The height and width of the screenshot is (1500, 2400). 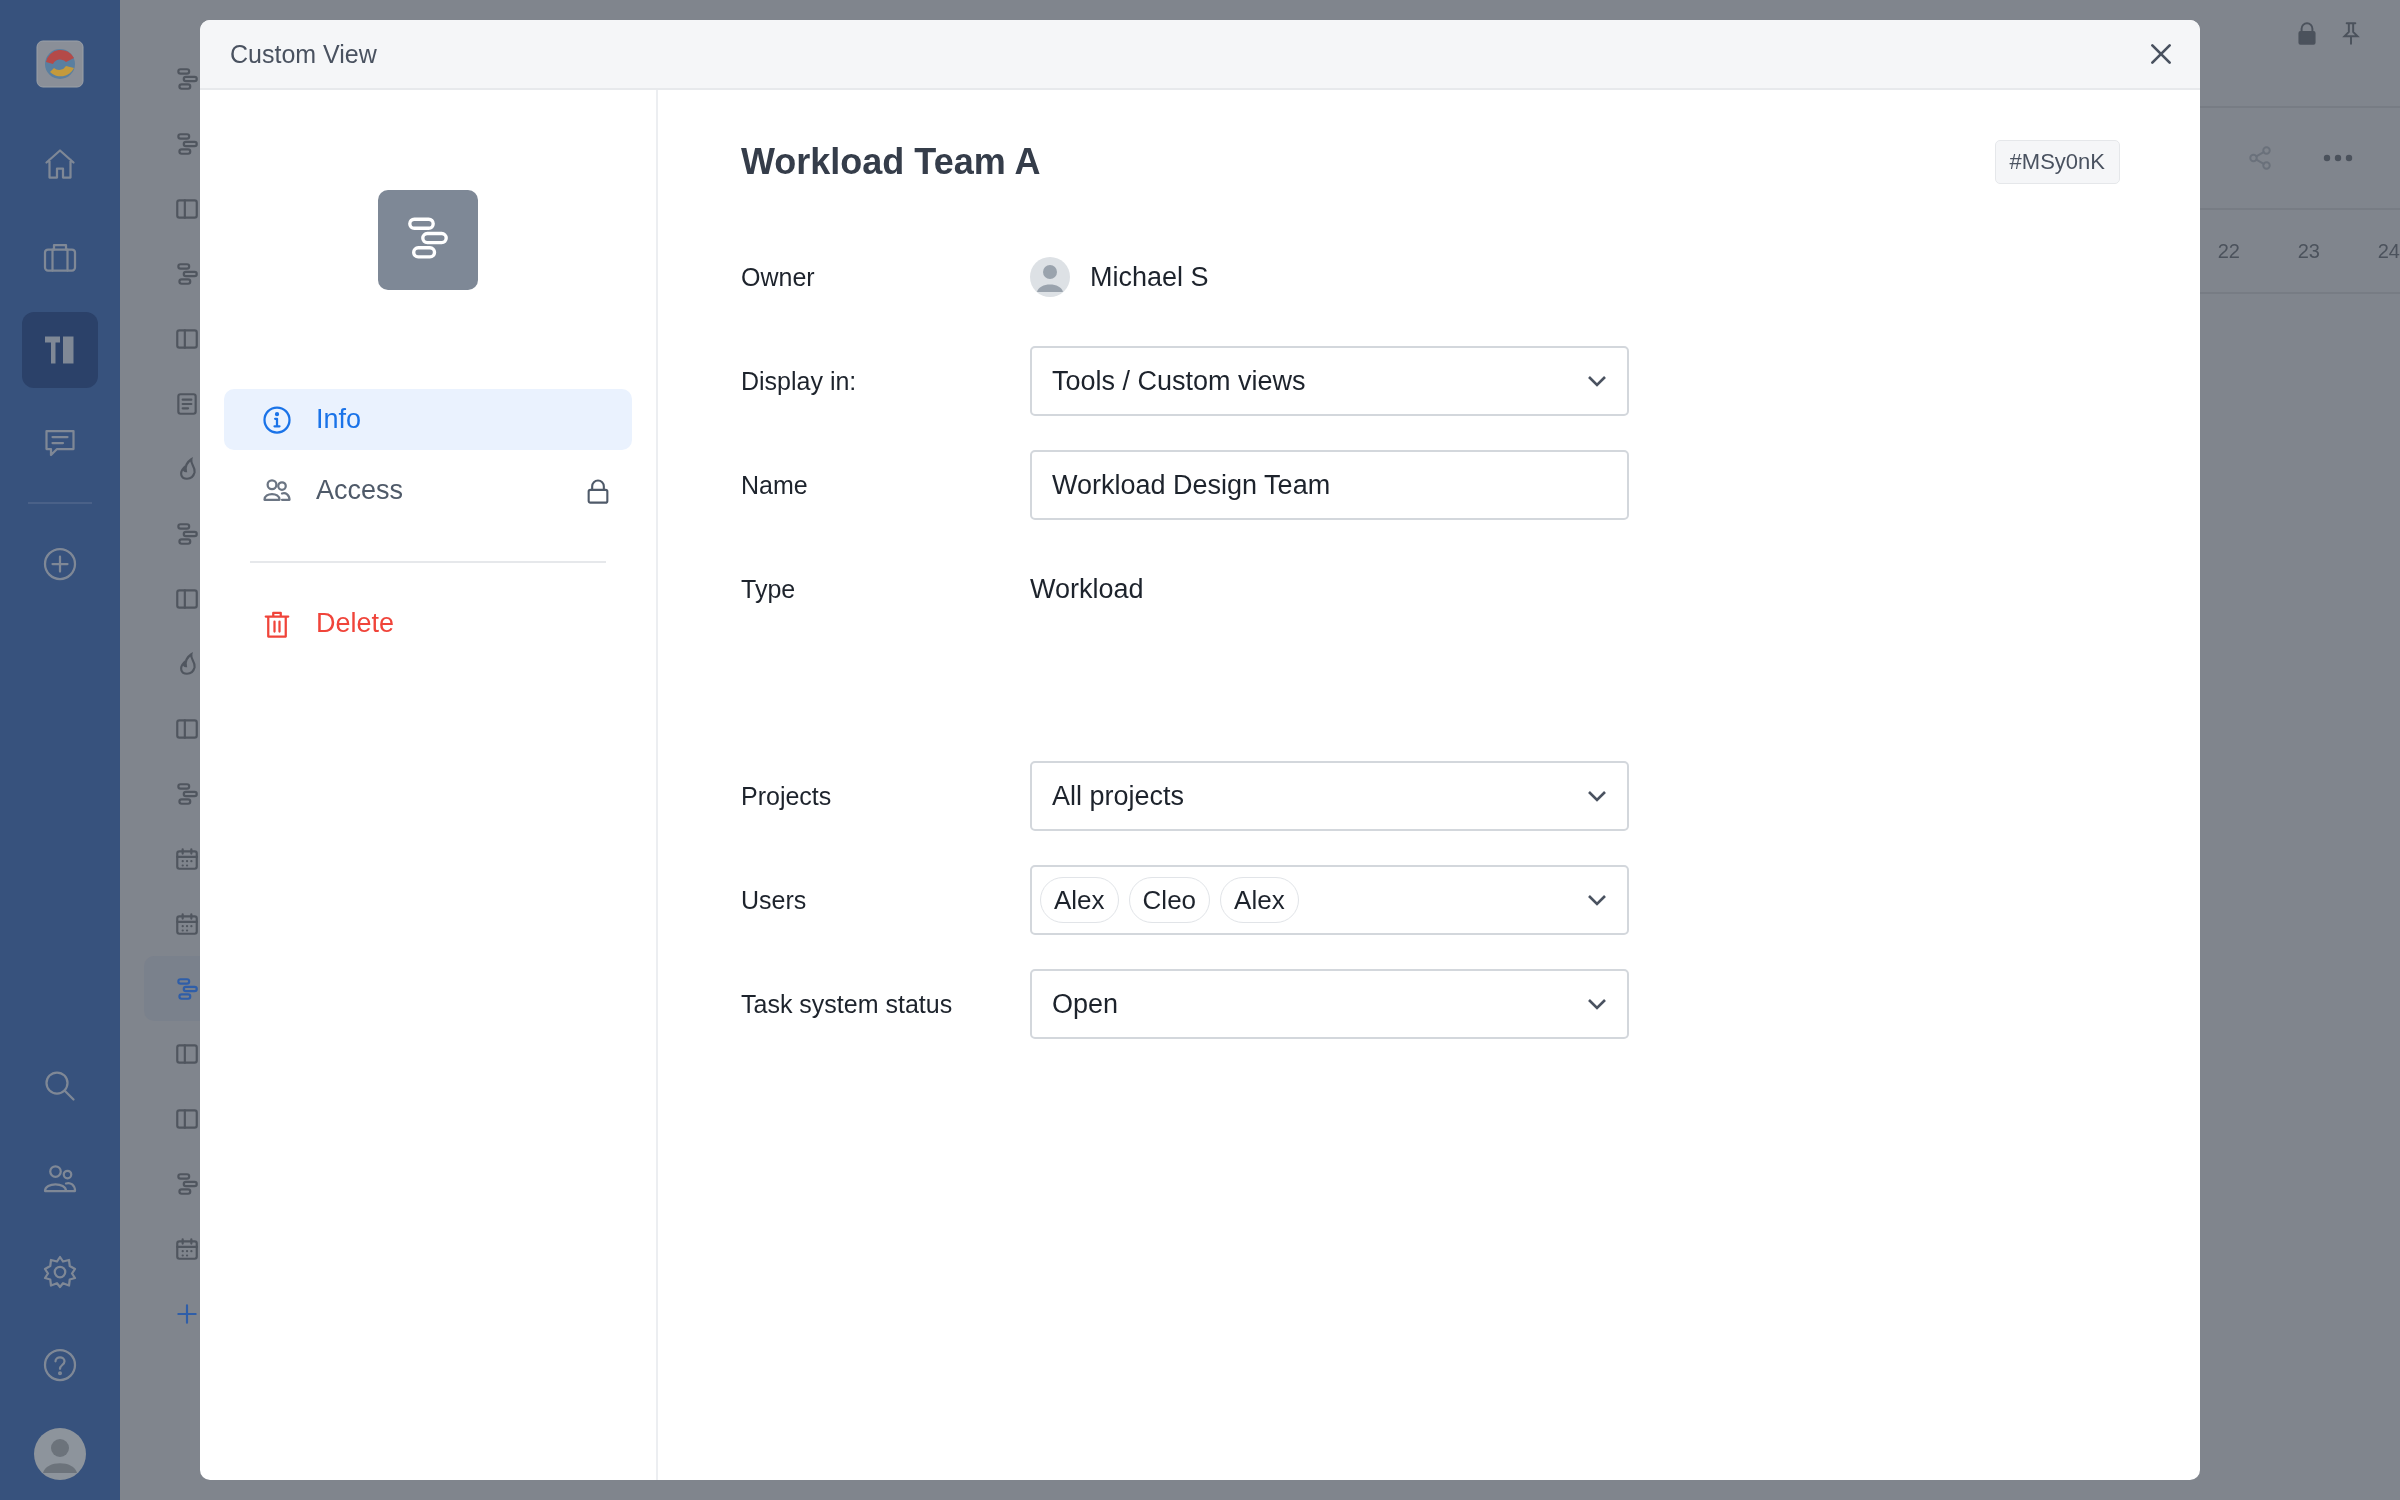 I want to click on document-icon, so click(x=187, y=403).